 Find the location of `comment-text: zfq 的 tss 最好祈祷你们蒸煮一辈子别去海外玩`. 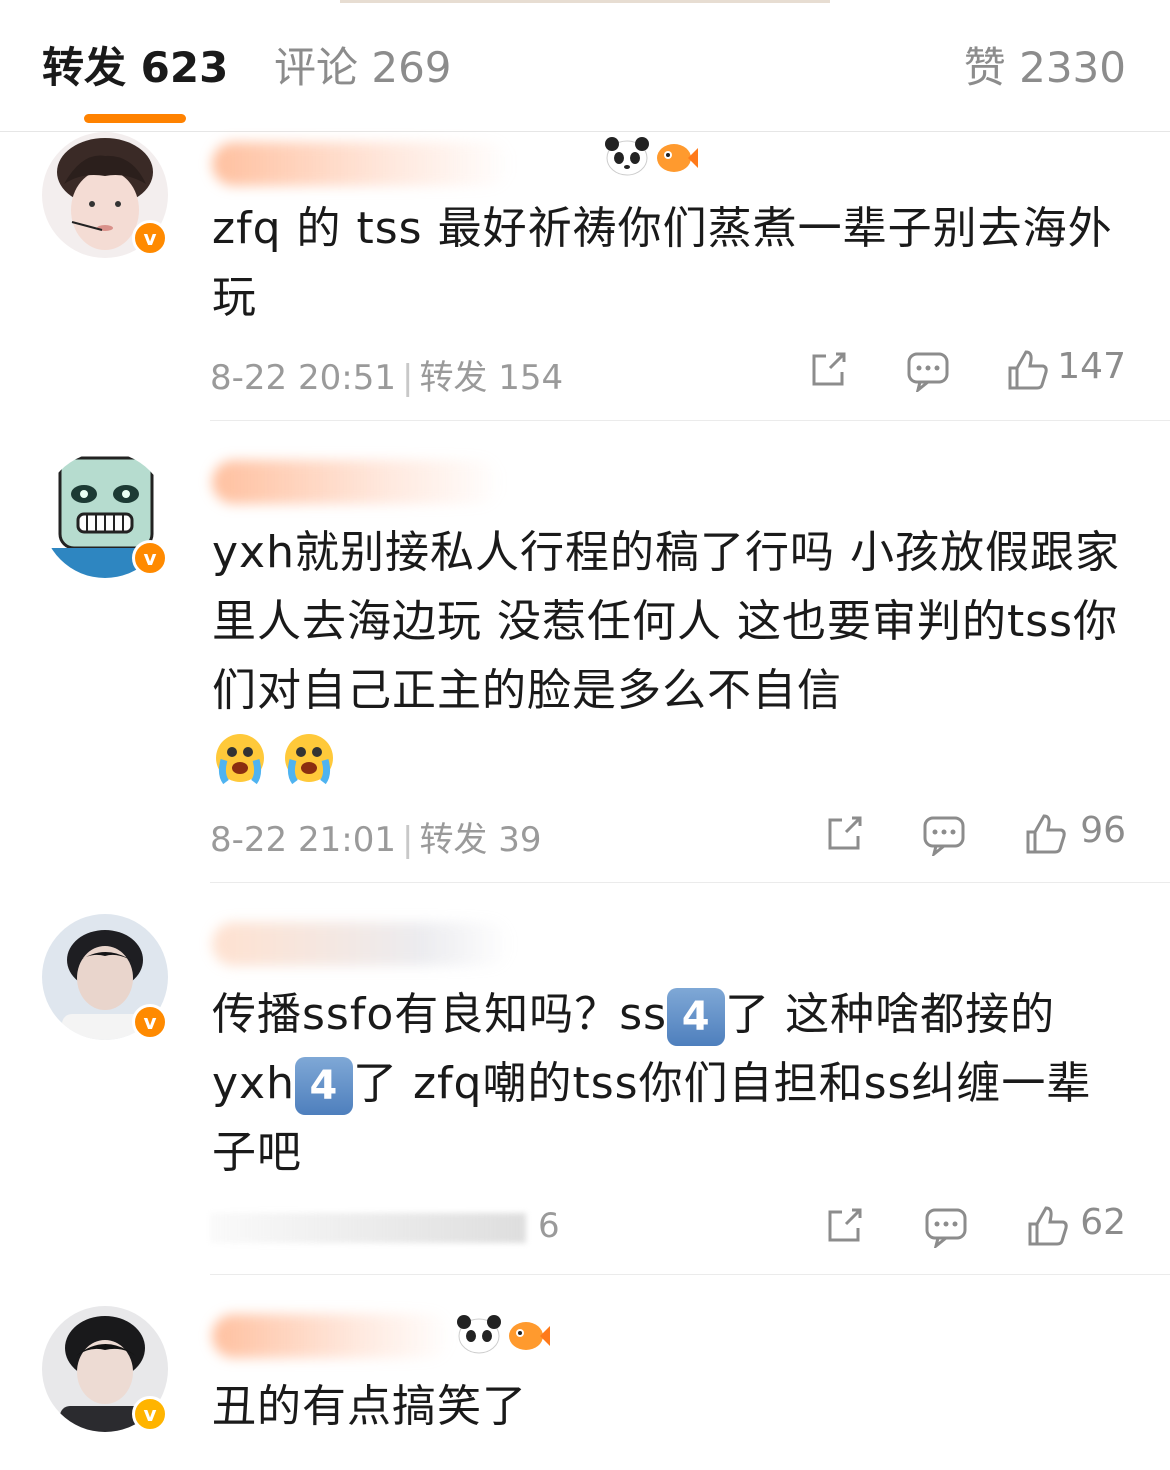

comment-text: zfq 的 tss 最好祈祷你们蒸煮一辈子别去海外玩 is located at coordinates (662, 263).